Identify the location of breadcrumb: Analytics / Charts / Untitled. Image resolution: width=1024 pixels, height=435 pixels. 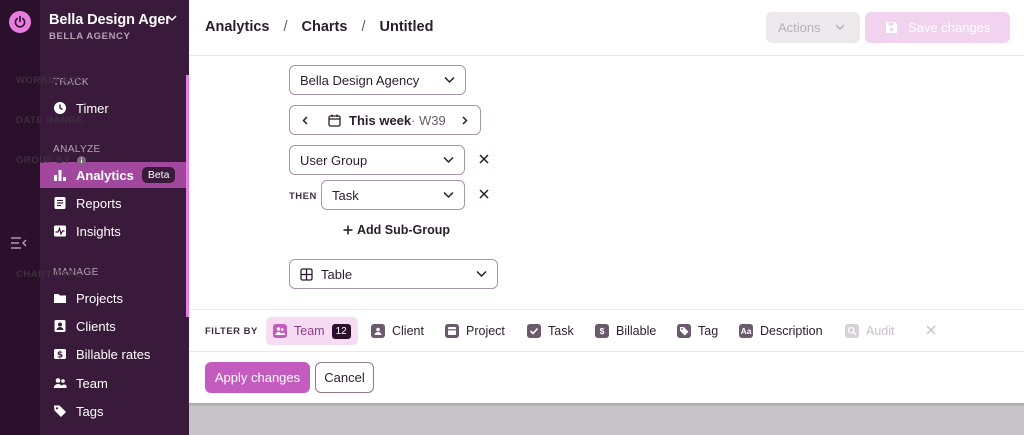
(319, 27).